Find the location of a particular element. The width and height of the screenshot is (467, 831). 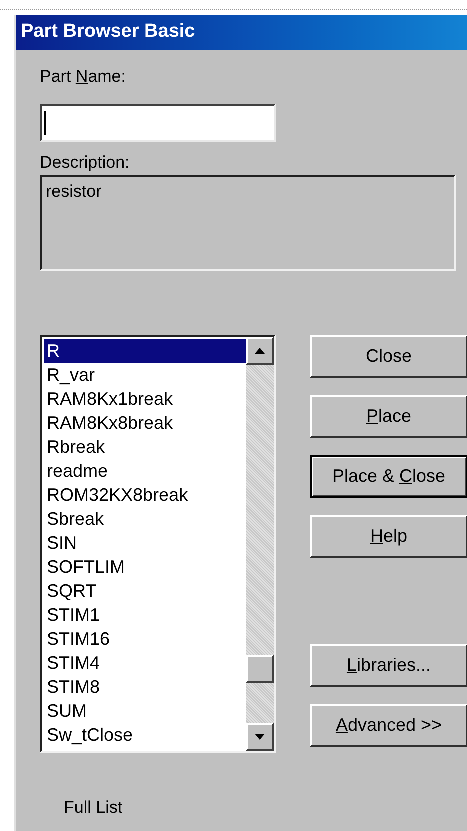

dialog-button: Help is located at coordinates (388, 536).